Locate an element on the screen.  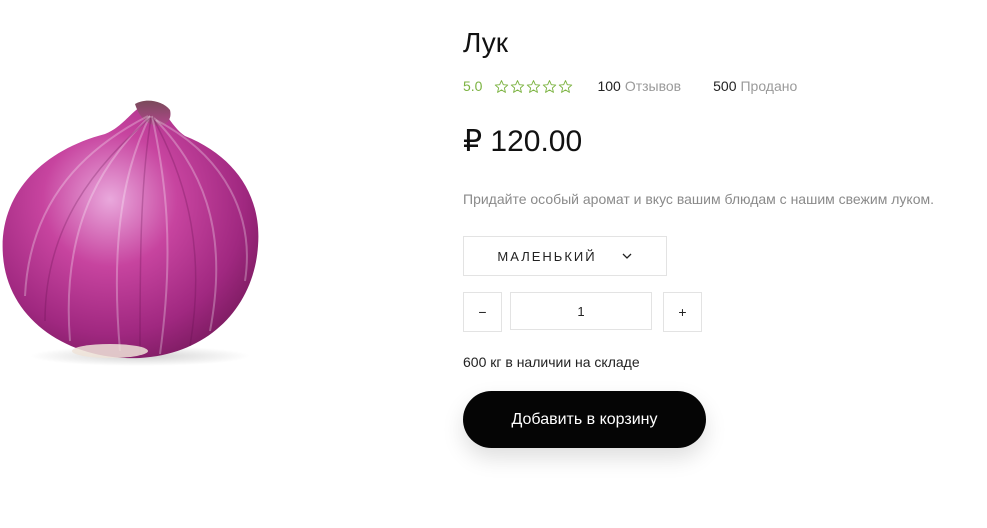
rating-stars is located at coordinates (533, 86).